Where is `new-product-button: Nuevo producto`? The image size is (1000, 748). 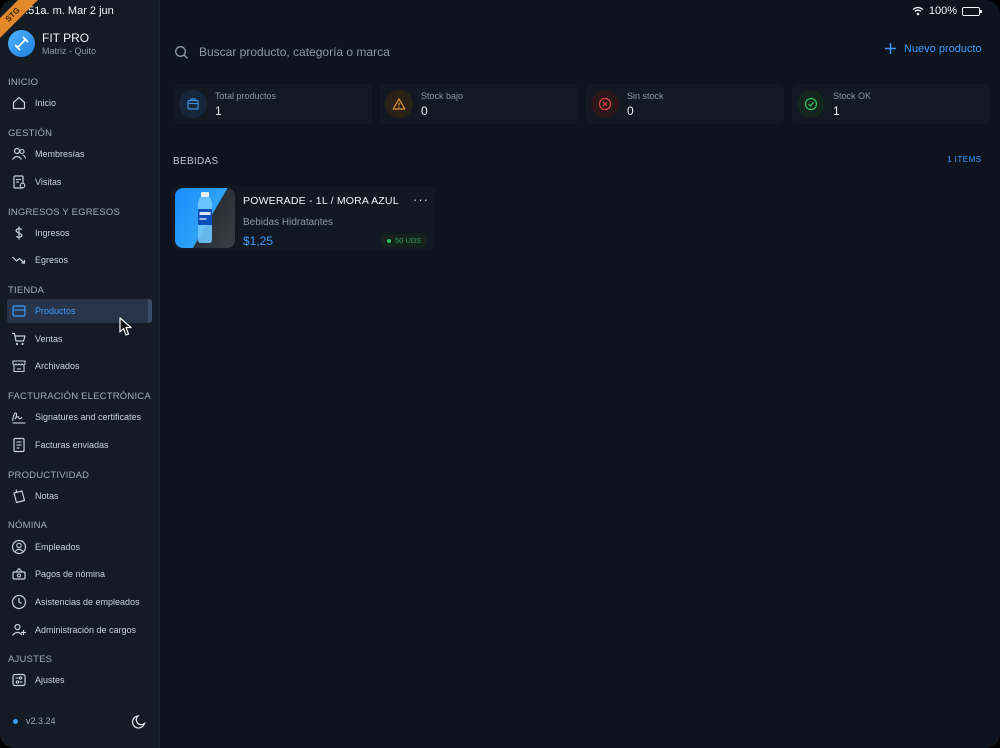
new-product-button: Nuevo producto is located at coordinates (933, 48).